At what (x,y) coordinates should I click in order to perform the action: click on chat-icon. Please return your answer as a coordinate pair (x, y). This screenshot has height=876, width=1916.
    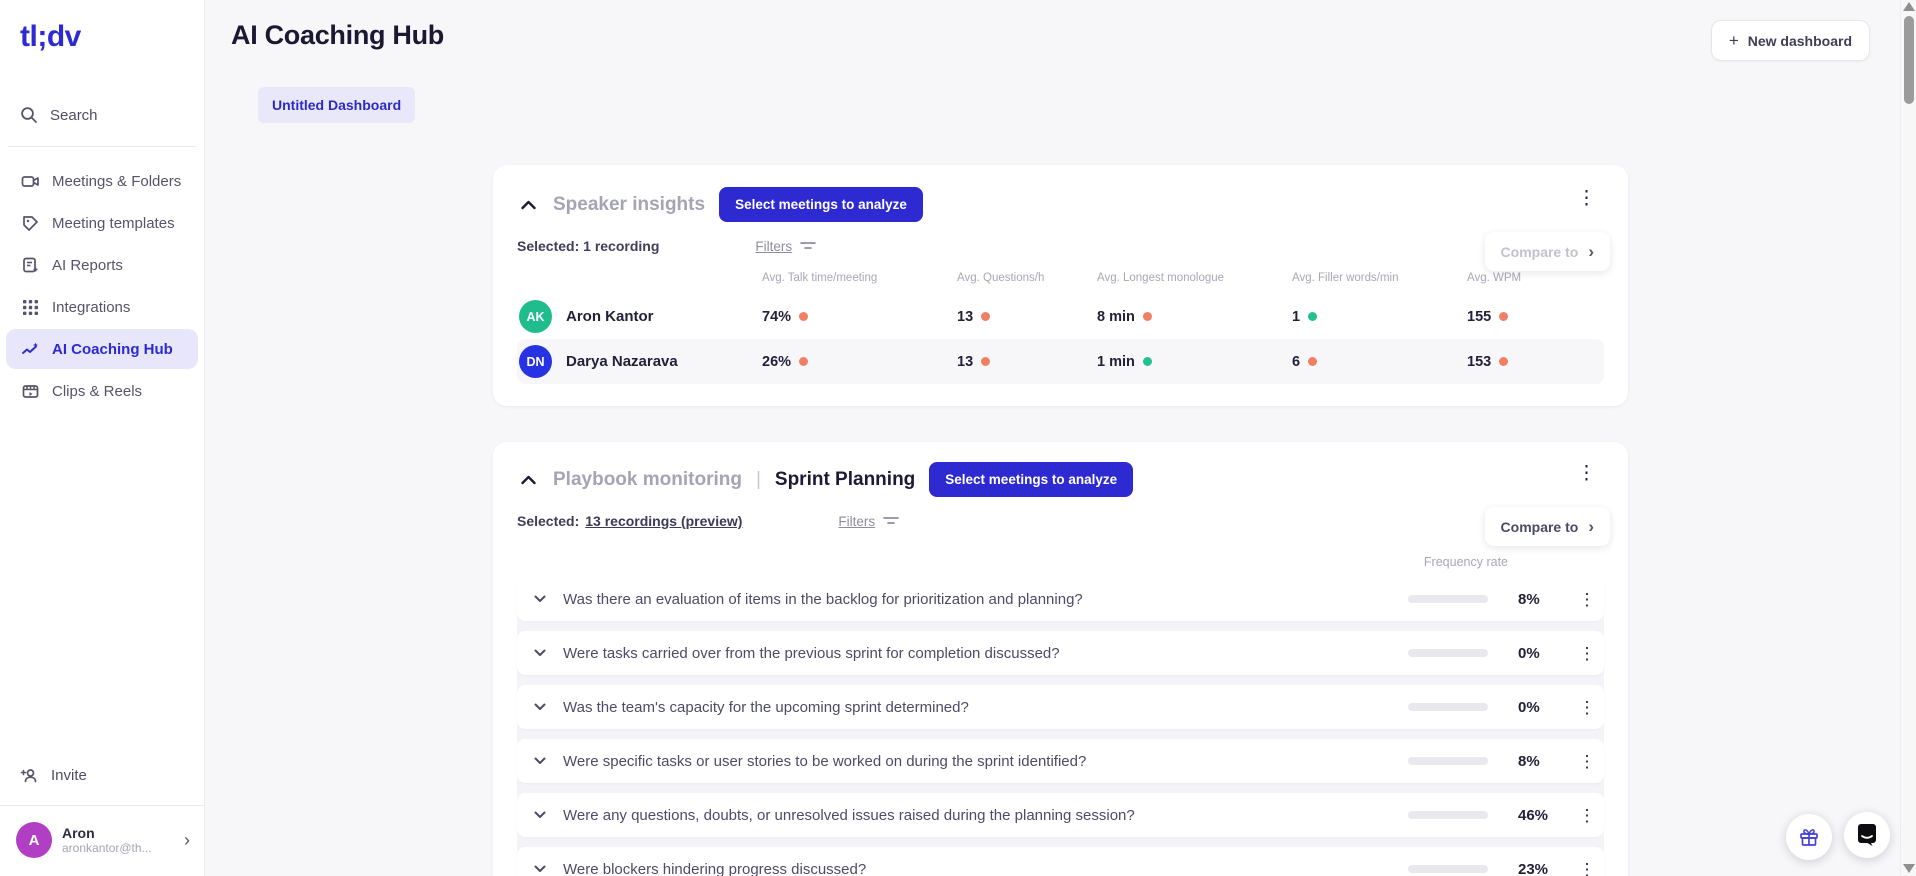
    Looking at the image, I should click on (1867, 835).